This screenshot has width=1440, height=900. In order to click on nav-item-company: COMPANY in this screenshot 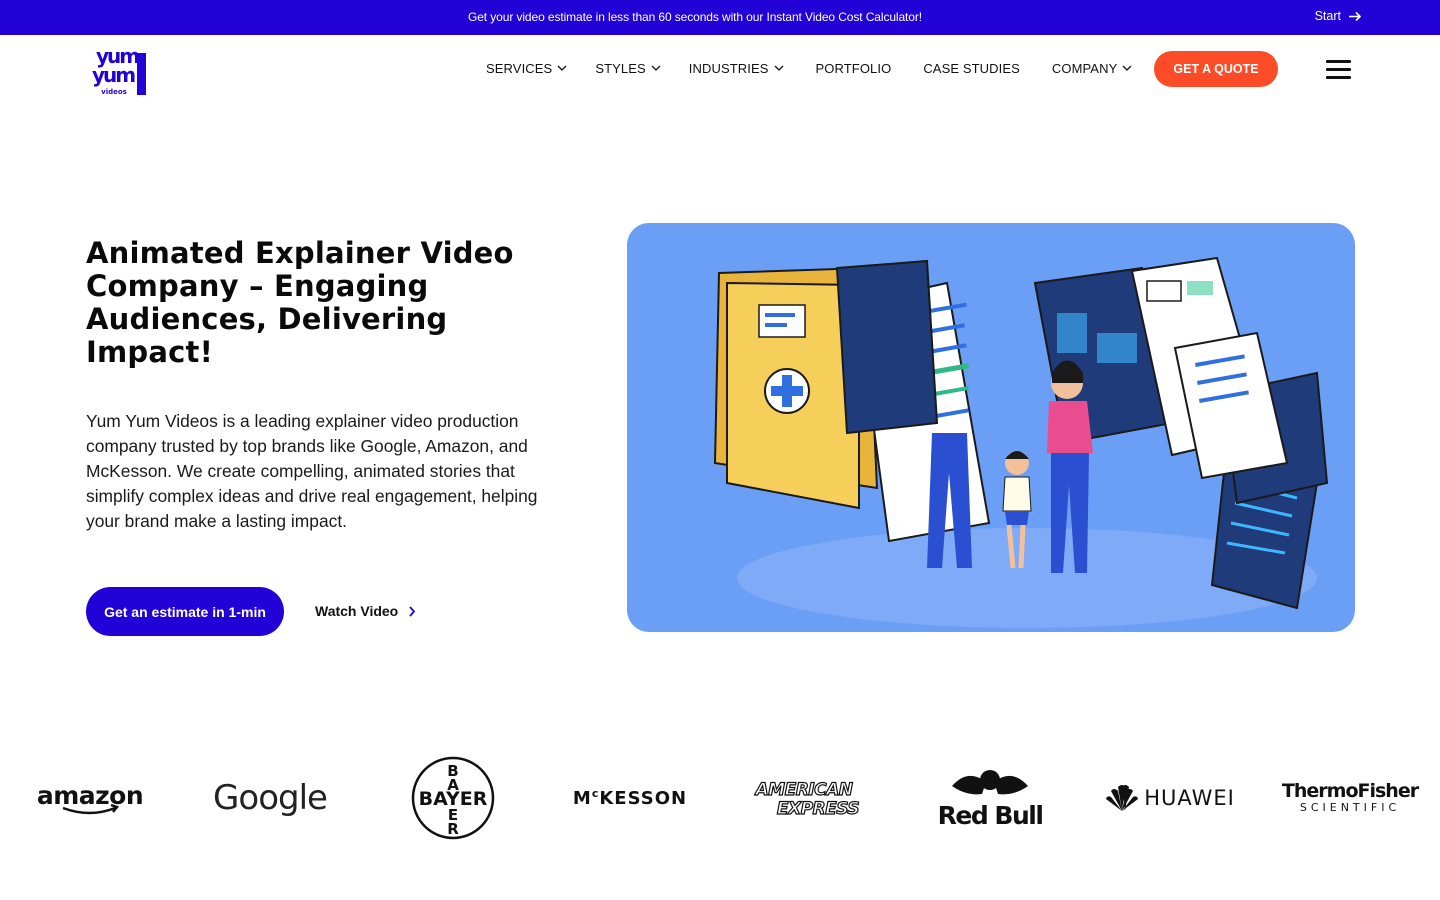, I will do `click(1092, 68)`.